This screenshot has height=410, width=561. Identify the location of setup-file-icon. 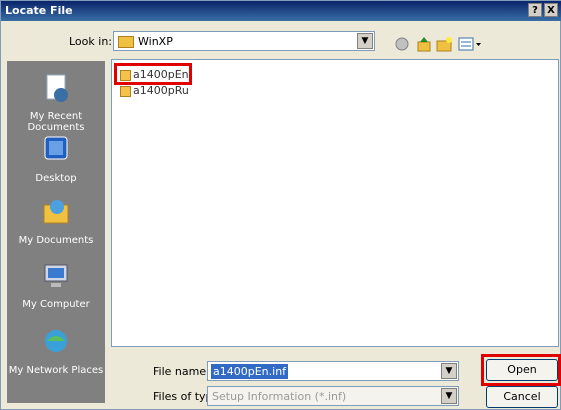
(125, 91).